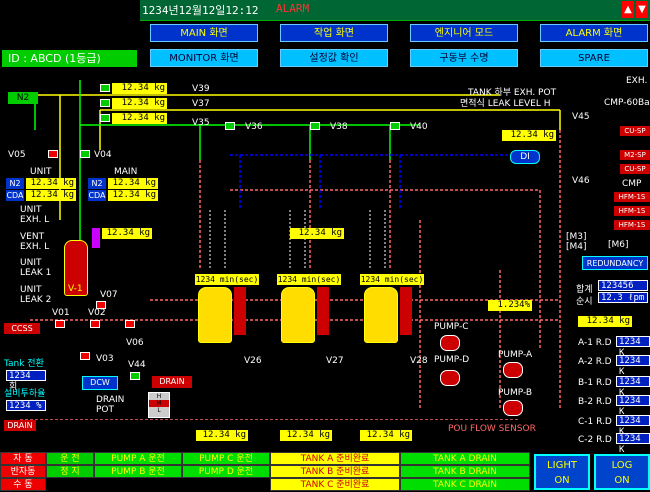 The width and height of the screenshot is (650, 492). Describe the element at coordinates (450, 343) in the screenshot. I see `pump-c` at that location.